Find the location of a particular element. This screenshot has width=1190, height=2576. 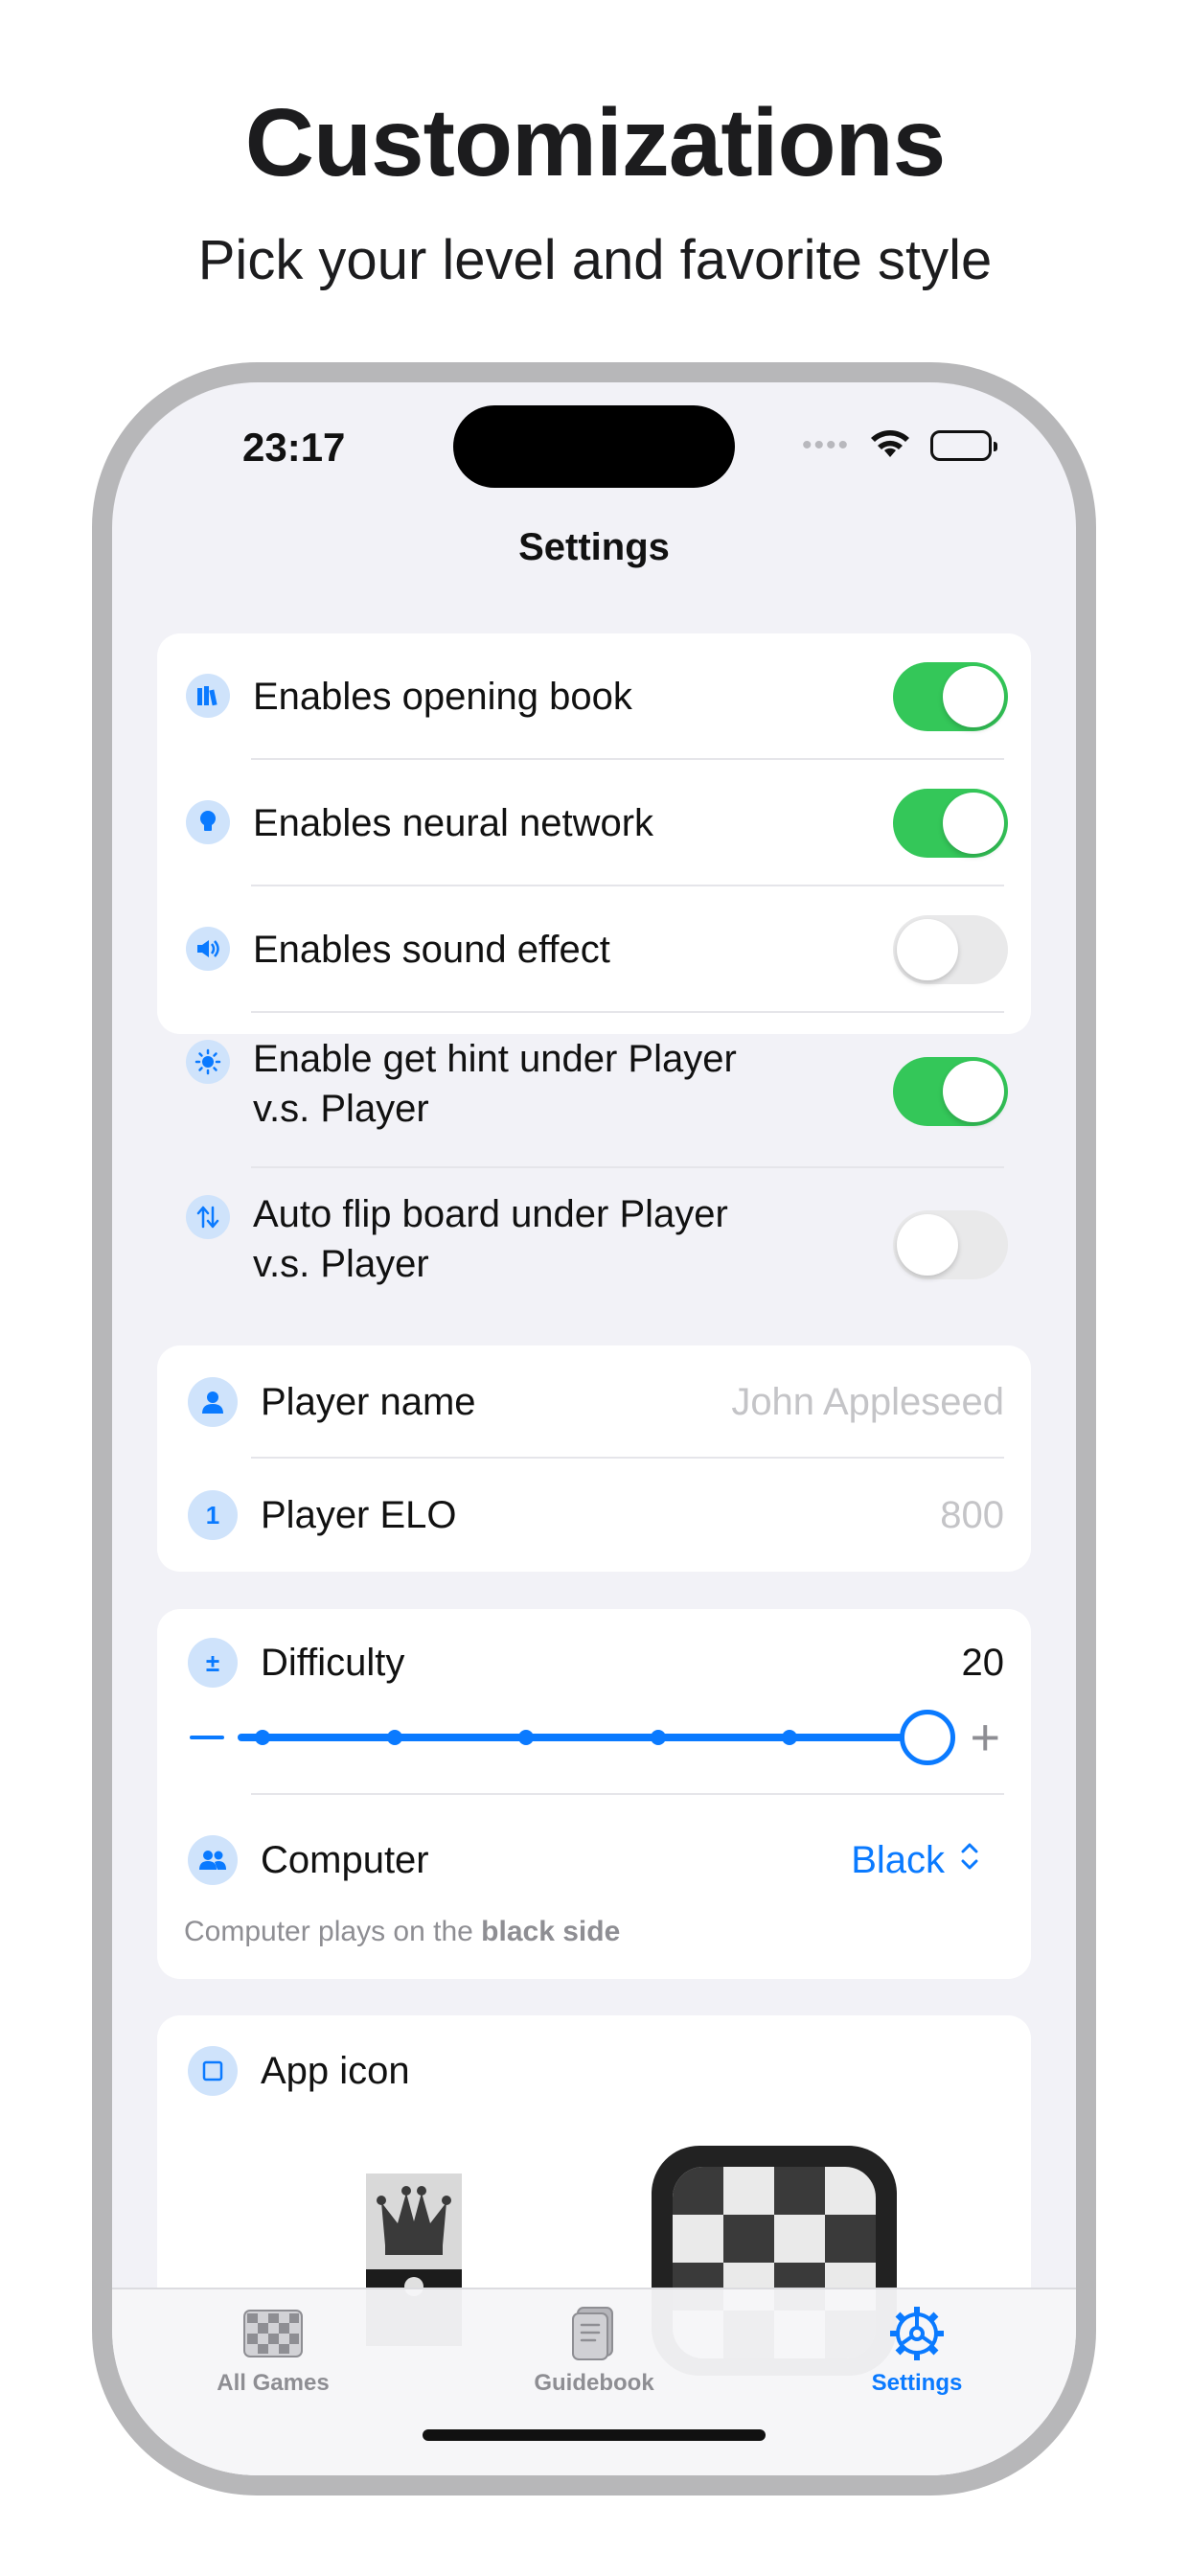

sun-icon is located at coordinates (208, 1062).